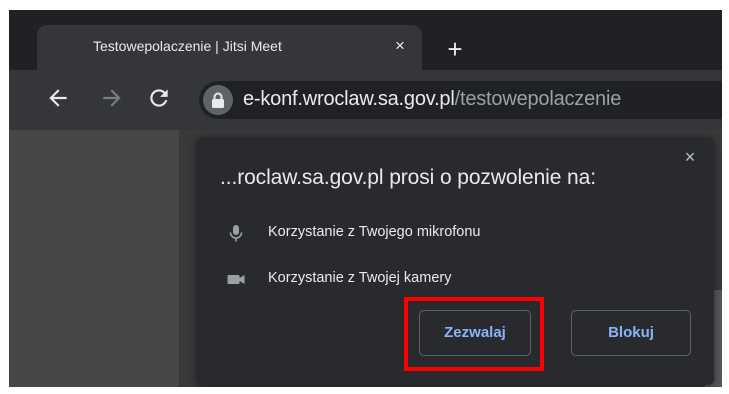 The width and height of the screenshot is (729, 394). Describe the element at coordinates (538, 99) in the screenshot. I see `url-path: /testowepolaczenie` at that location.